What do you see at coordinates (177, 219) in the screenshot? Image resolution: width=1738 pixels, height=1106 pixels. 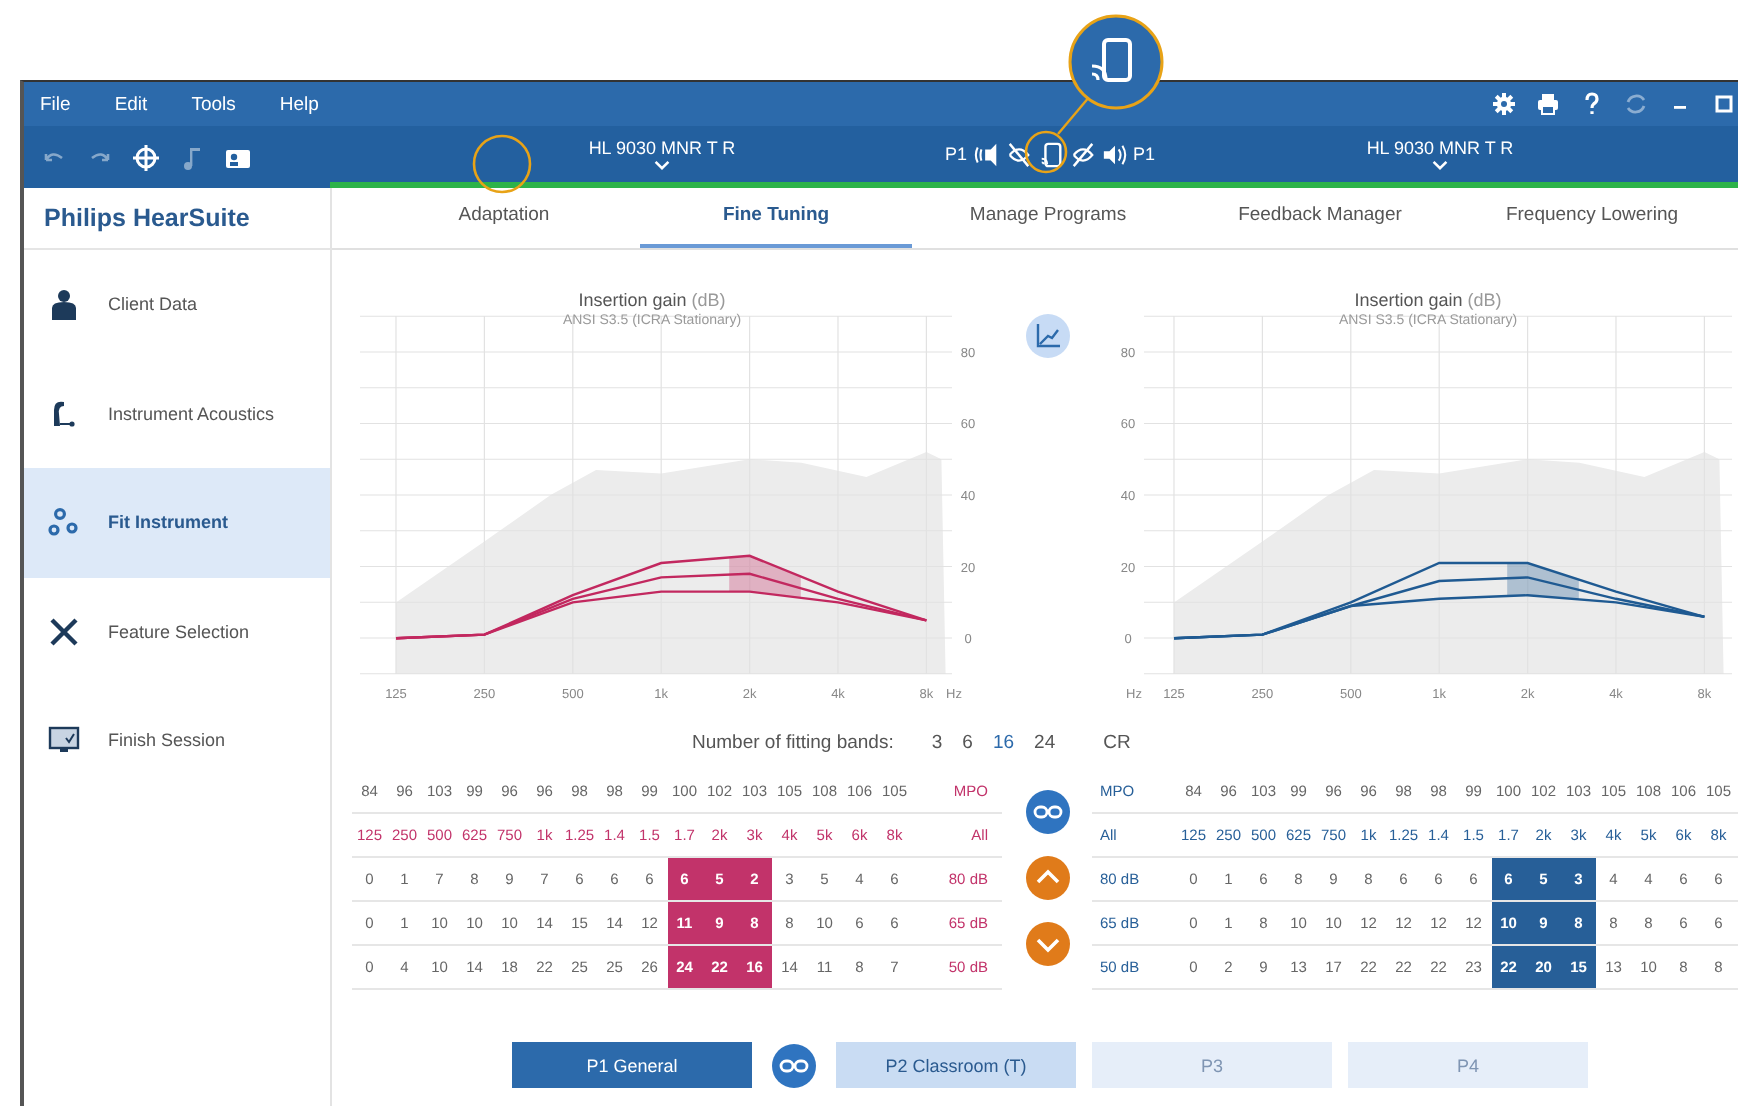 I see `app-title: Philips HearSuite` at bounding box center [177, 219].